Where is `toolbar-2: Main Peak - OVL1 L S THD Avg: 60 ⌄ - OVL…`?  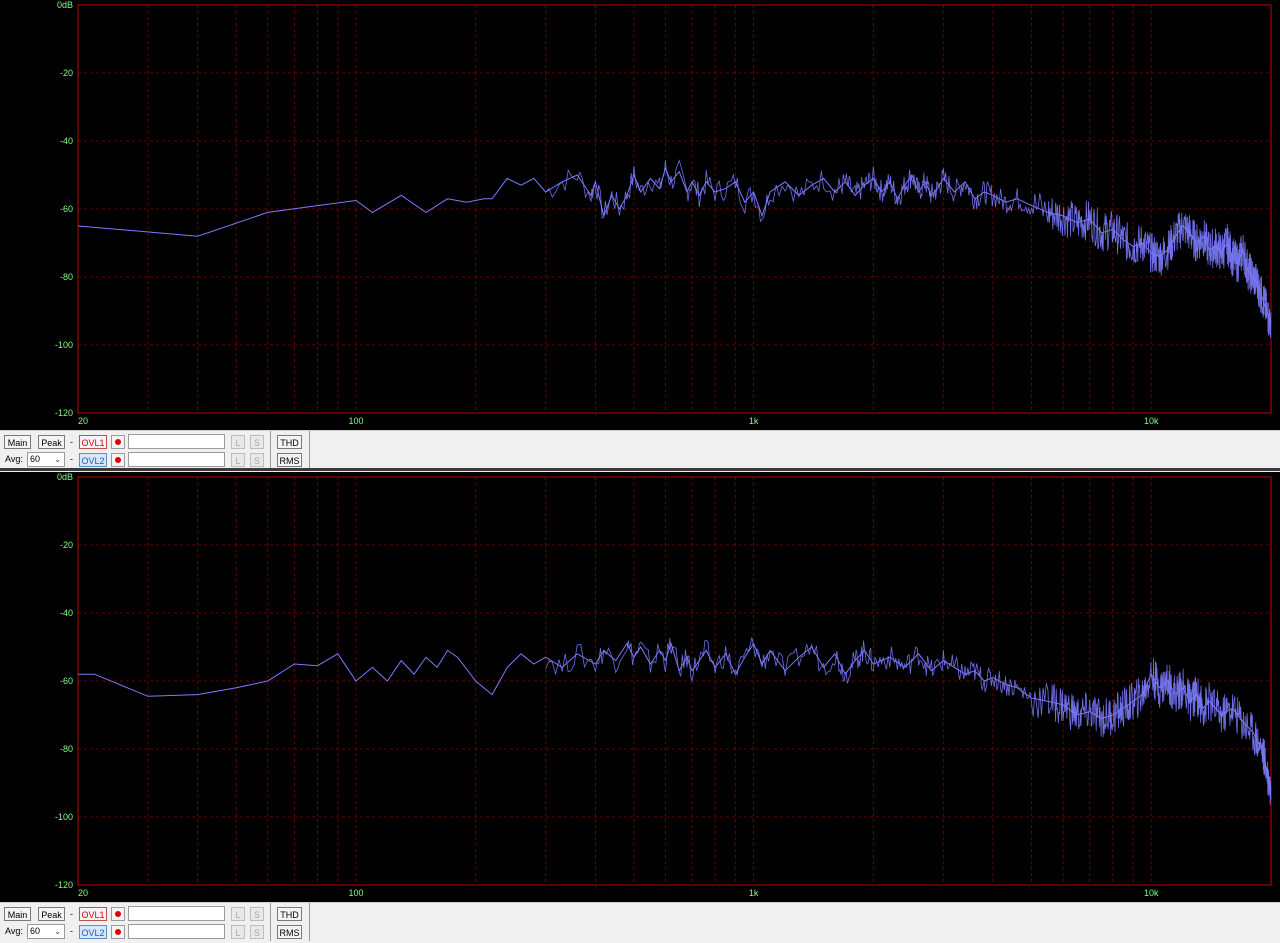 toolbar-2: Main Peak - OVL1 L S THD Avg: 60 ⌄ - OVL… is located at coordinates (640, 922).